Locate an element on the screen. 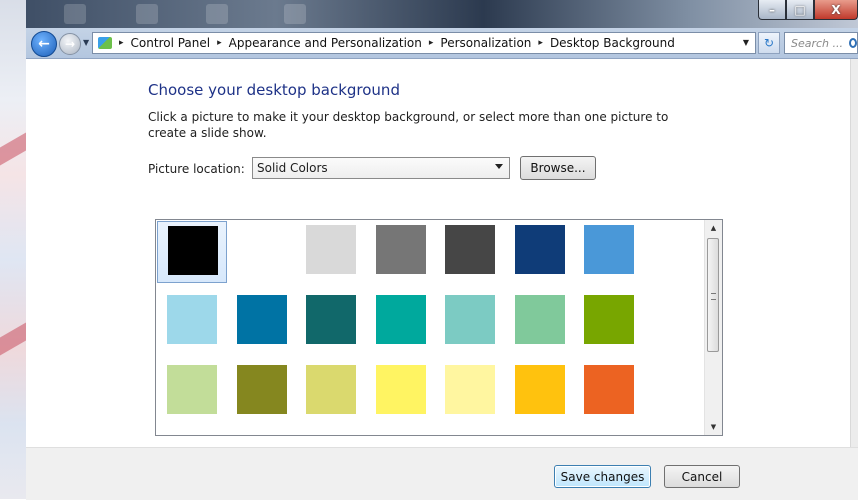 The image size is (858, 500). search-input is located at coordinates (818, 43).